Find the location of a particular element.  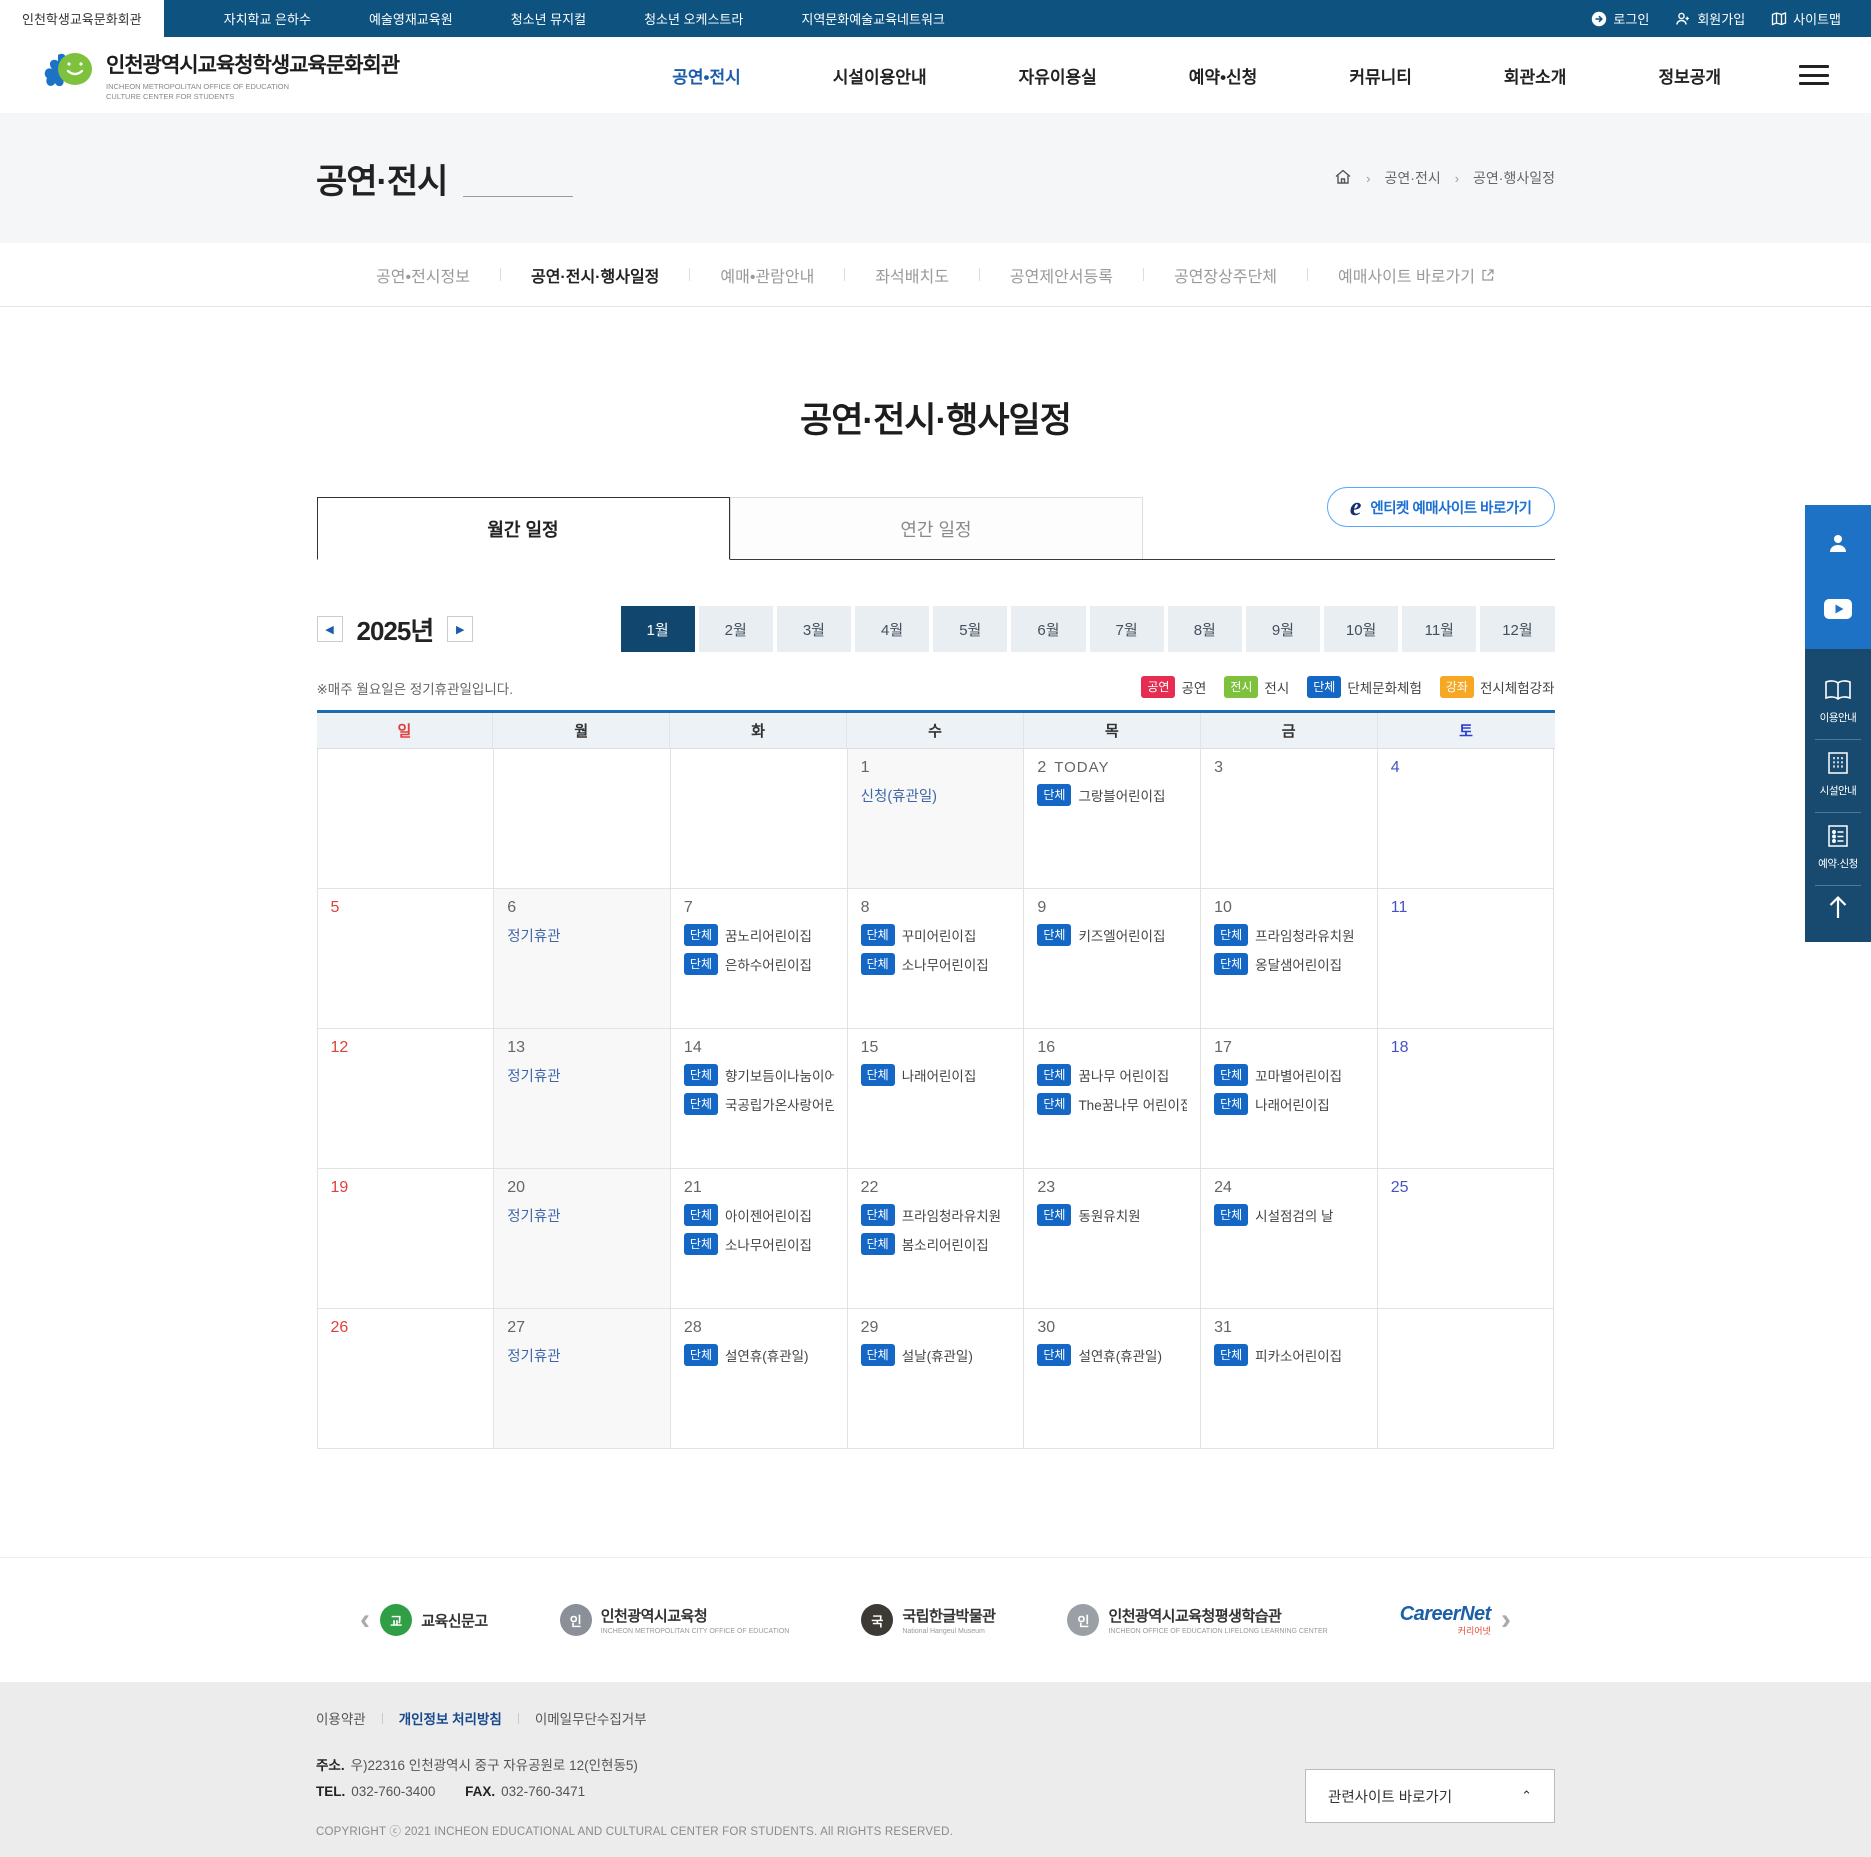

calendar-cell-link: 신청(휴관일) is located at coordinates (899, 795).